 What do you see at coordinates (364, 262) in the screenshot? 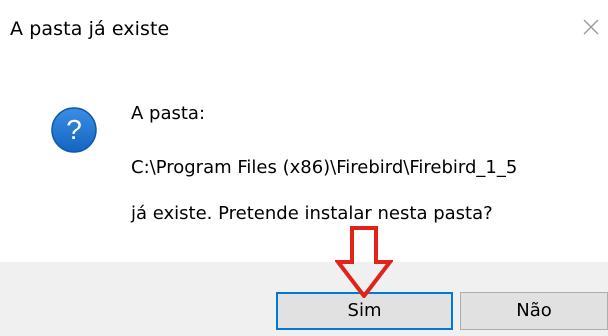
I see `red-down-arrow-icon` at bounding box center [364, 262].